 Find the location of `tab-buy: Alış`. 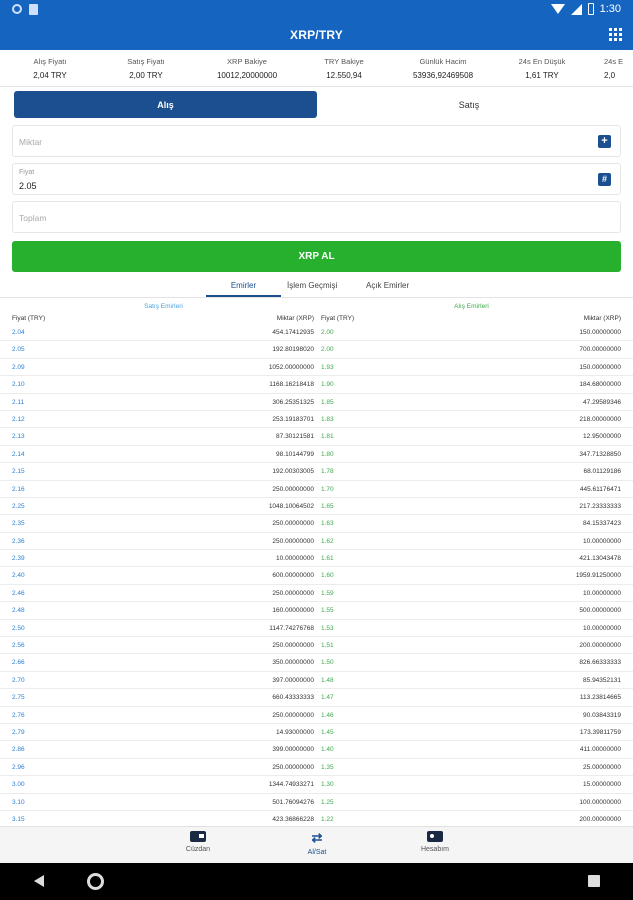

tab-buy: Alış is located at coordinates (165, 104).